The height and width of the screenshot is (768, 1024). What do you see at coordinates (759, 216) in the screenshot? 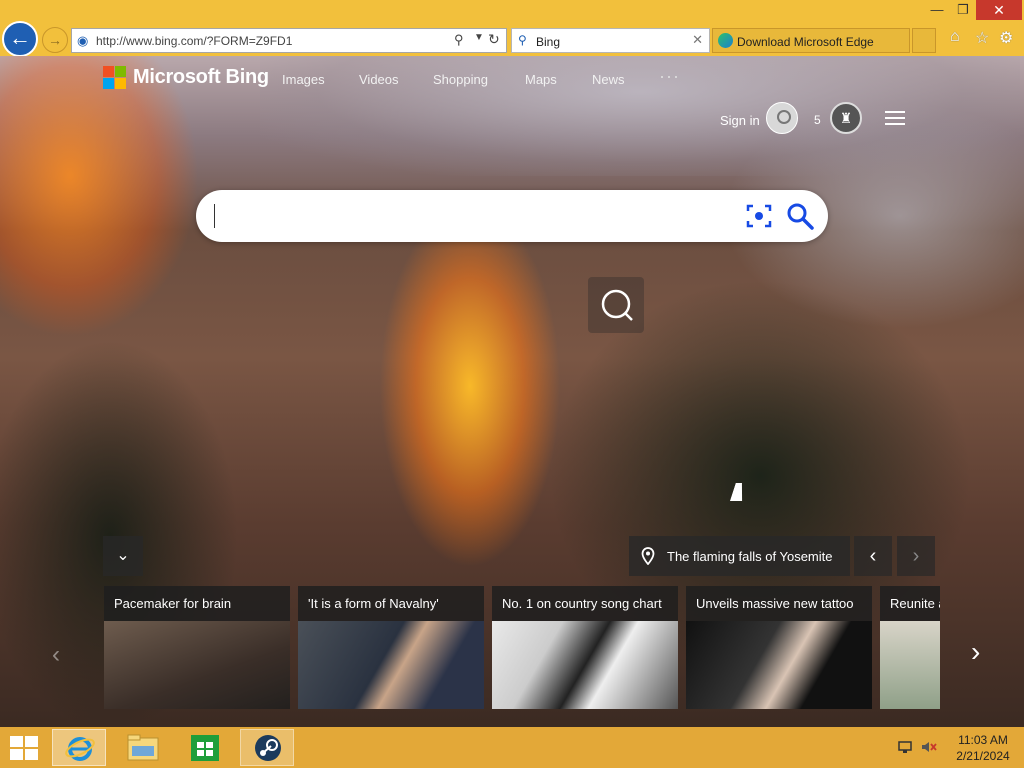
I see `visual-search-icon` at bounding box center [759, 216].